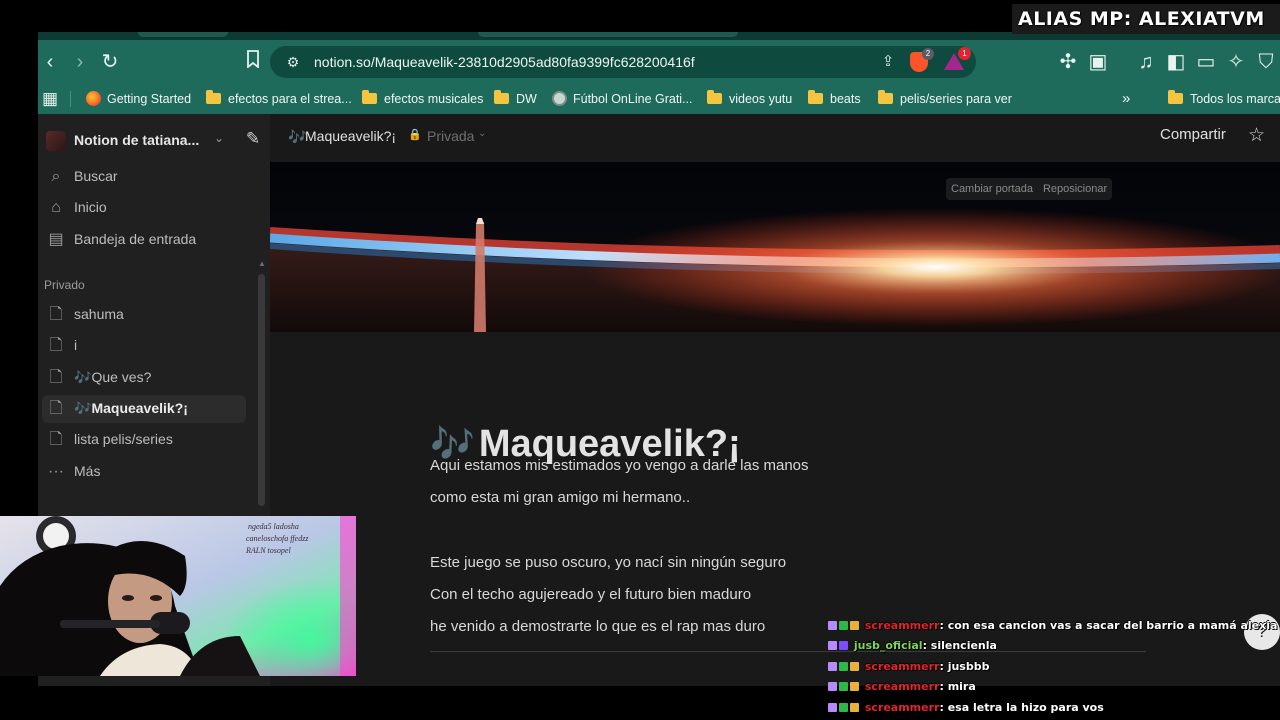  I want to click on lock-icon: 🔒, so click(415, 135).